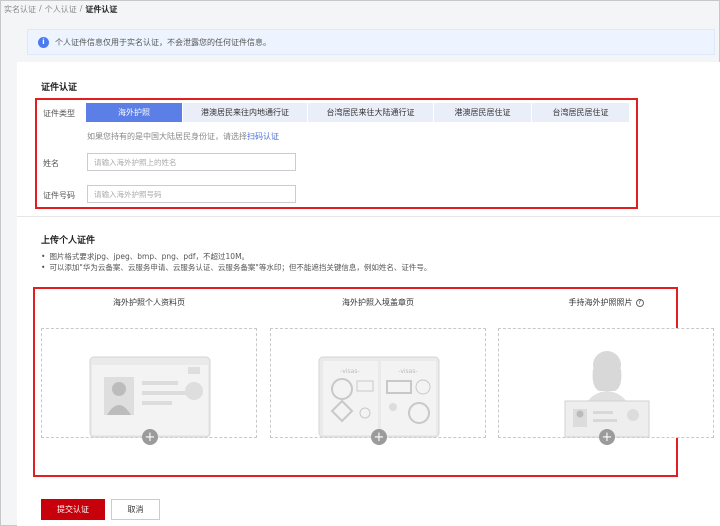  I want to click on tab-taiwan-permit: 台湾居民来往大陆通行证, so click(371, 112).